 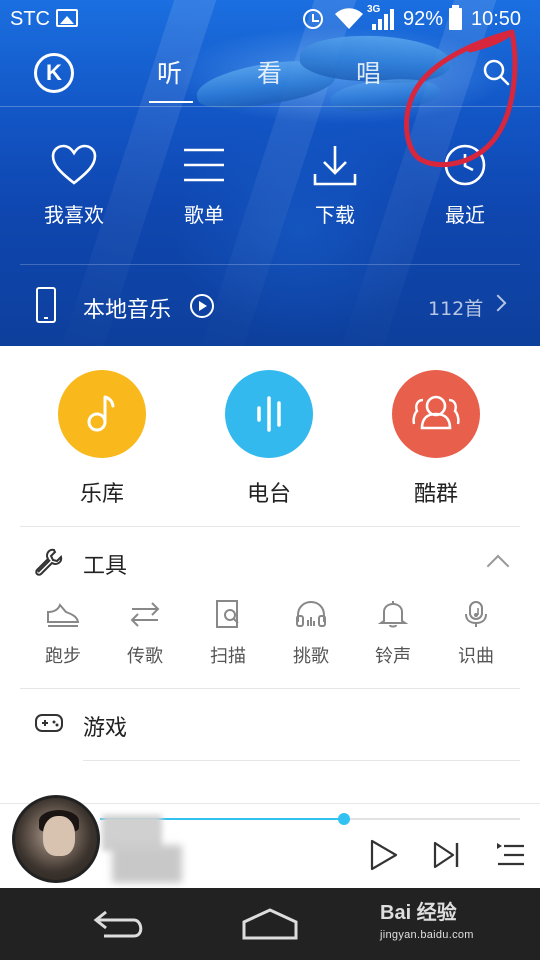 What do you see at coordinates (343, 819) in the screenshot?
I see `progress-knob` at bounding box center [343, 819].